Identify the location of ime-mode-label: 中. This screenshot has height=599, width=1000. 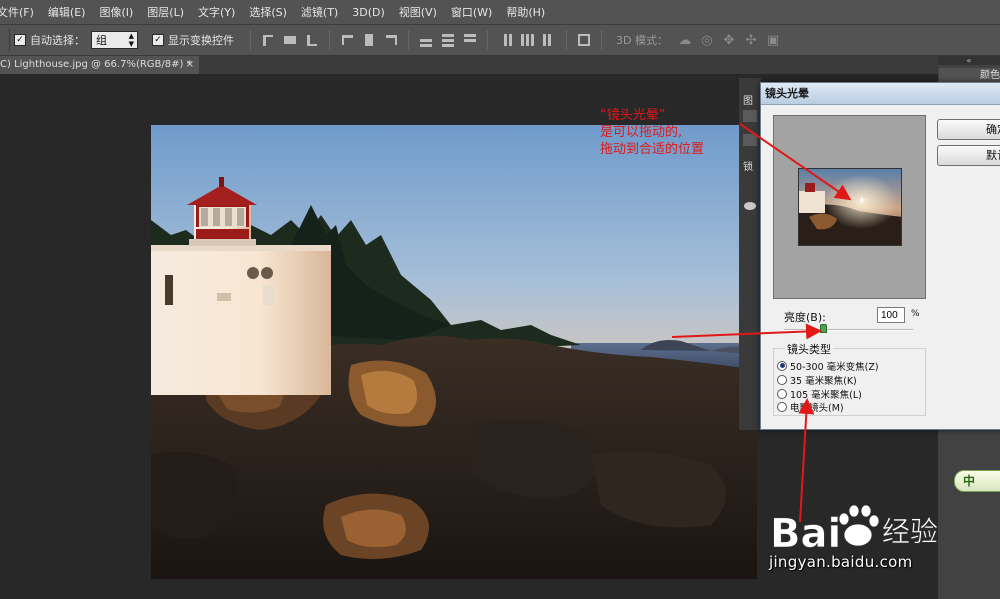
(969, 481).